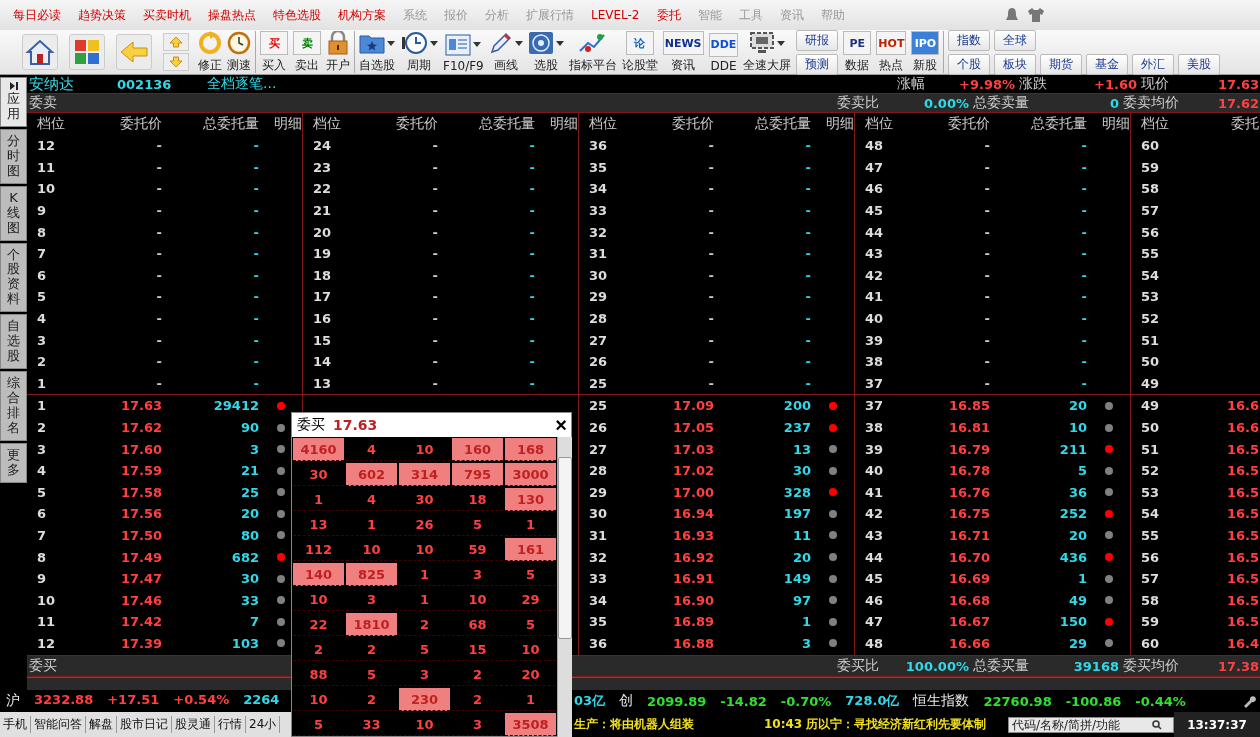 The image size is (1260, 737). Describe the element at coordinates (193, 724) in the screenshot. I see `ticker-tab: 股灵通` at that location.